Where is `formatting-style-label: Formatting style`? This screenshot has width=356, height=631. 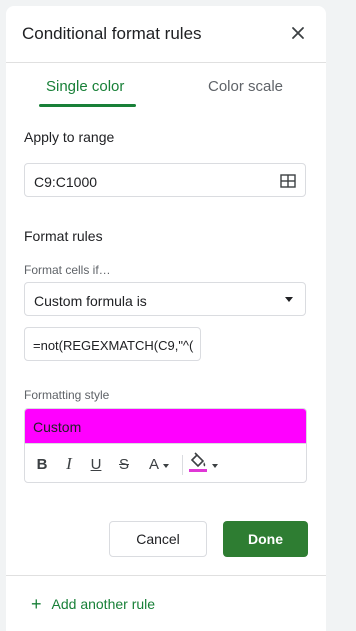 formatting-style-label: Formatting style is located at coordinates (67, 395).